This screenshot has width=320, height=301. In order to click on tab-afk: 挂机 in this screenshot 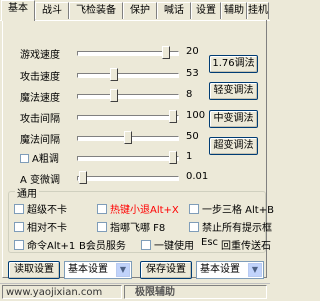, I will do `click(258, 10)`.